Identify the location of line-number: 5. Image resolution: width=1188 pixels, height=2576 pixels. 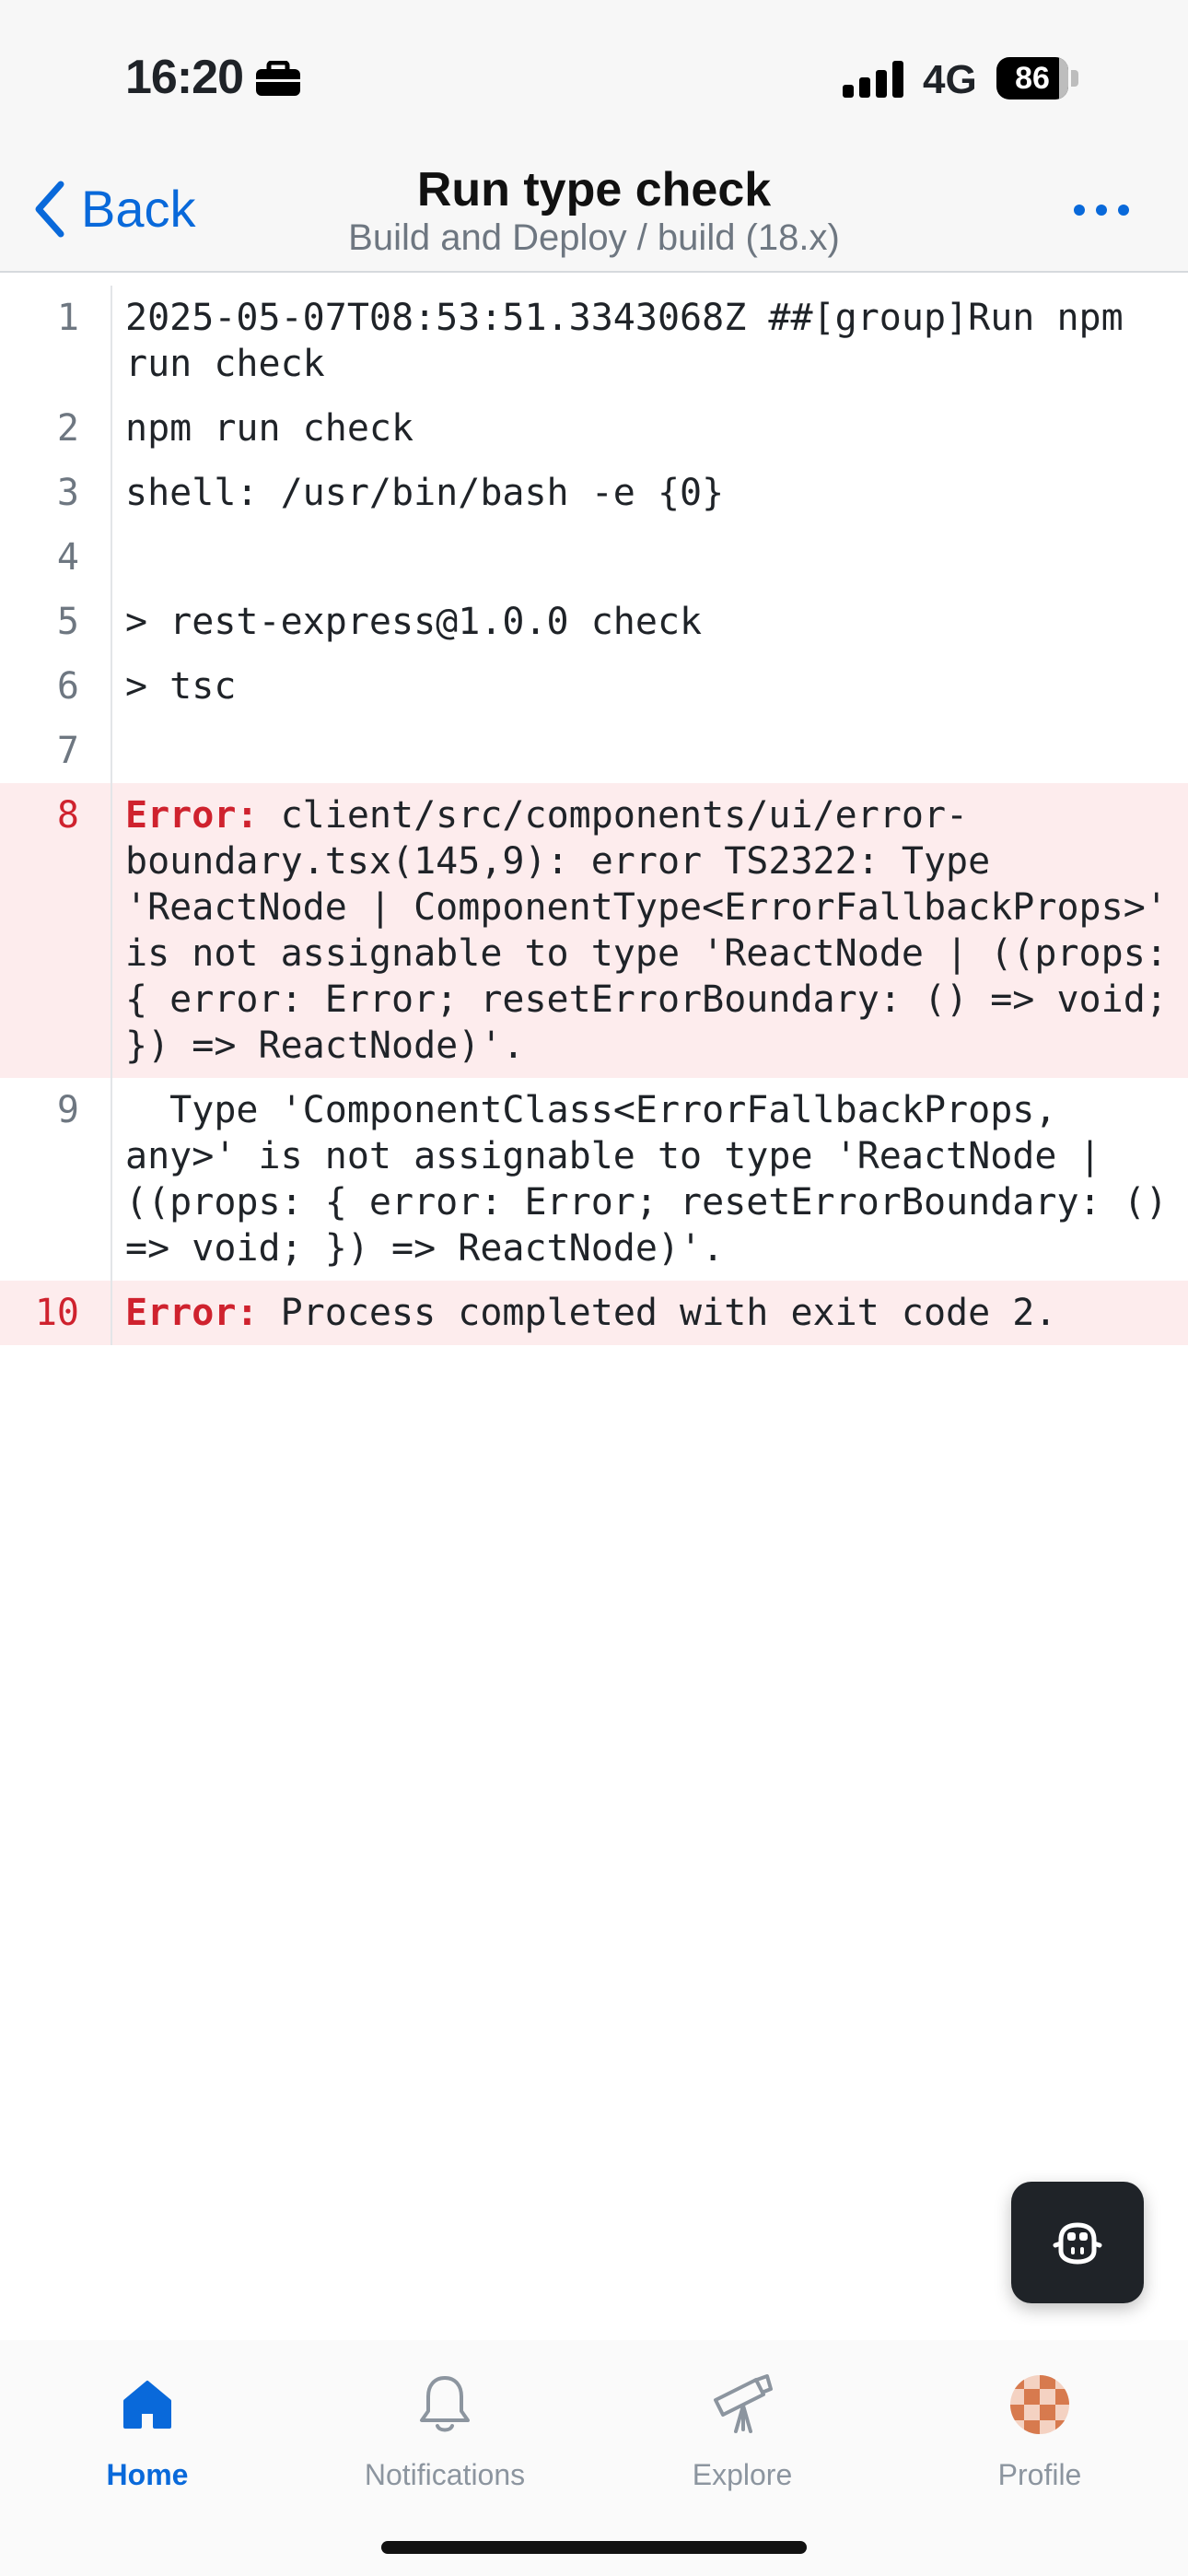
(56, 622).